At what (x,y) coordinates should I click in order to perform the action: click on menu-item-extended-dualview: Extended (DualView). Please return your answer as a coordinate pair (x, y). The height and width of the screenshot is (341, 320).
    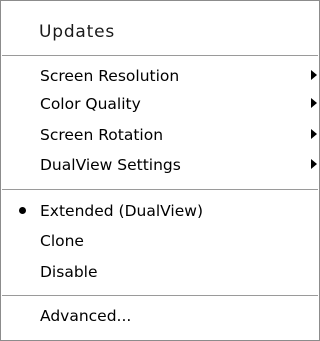
    Looking at the image, I should click on (160, 211).